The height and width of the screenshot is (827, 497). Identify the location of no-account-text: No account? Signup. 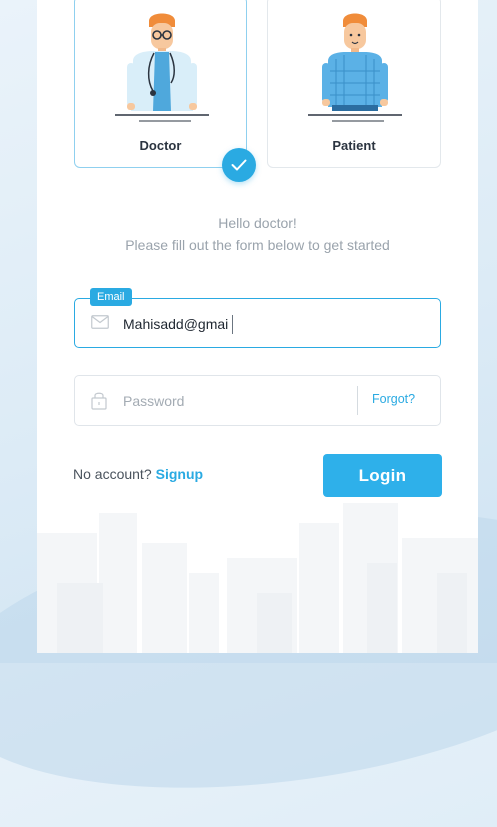
(138, 474).